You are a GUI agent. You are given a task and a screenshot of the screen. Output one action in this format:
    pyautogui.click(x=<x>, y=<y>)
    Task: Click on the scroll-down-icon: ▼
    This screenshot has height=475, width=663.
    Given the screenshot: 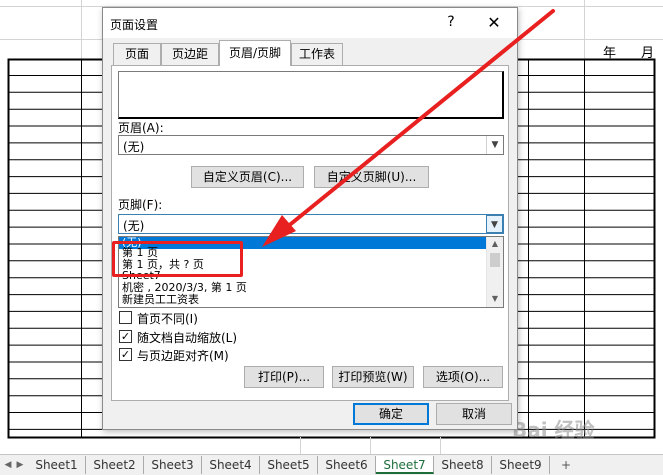 What is the action you would take?
    pyautogui.click(x=495, y=299)
    